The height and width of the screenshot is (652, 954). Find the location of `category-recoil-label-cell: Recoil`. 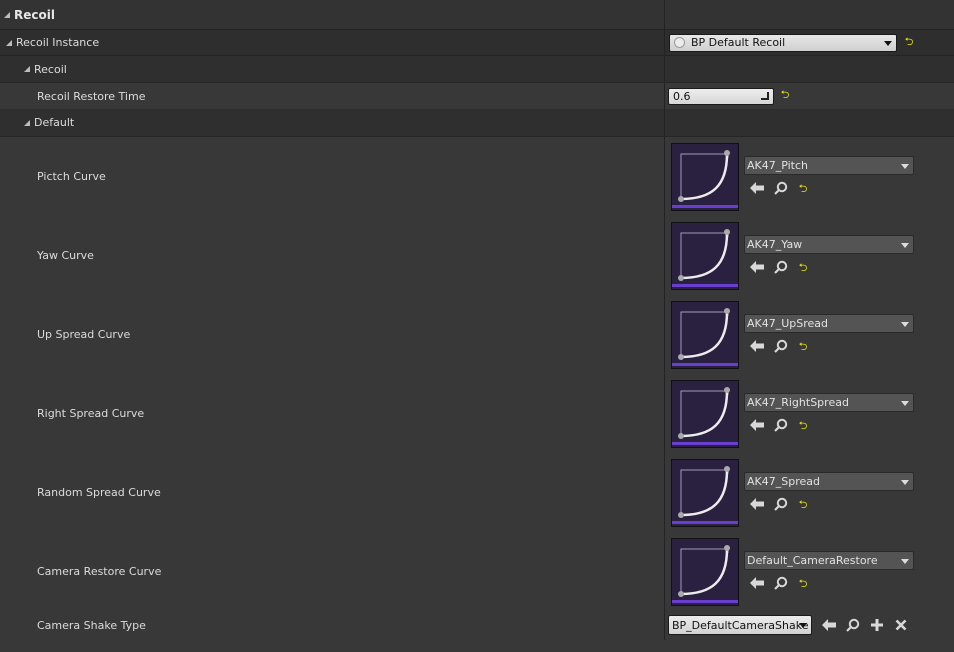

category-recoil-label-cell: Recoil is located at coordinates (332, 14).